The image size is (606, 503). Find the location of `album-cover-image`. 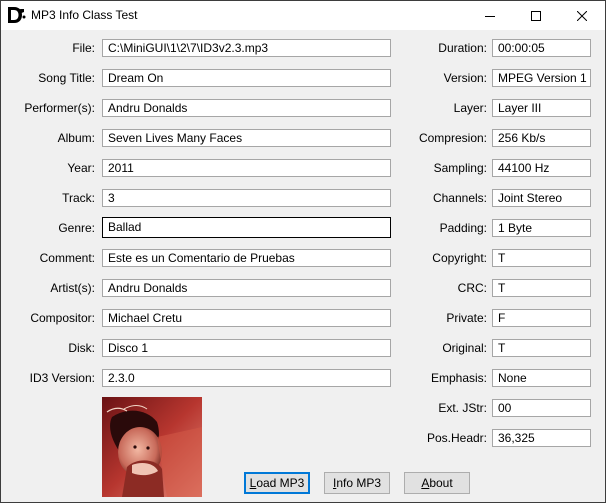

album-cover-image is located at coordinates (152, 447).